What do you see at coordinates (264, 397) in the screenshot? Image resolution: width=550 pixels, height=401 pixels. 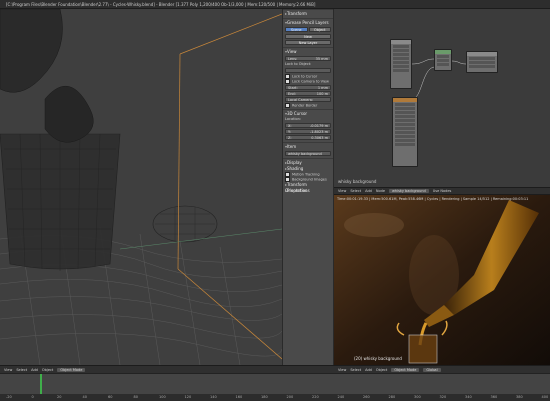 I see `timeline-tick: 180` at bounding box center [264, 397].